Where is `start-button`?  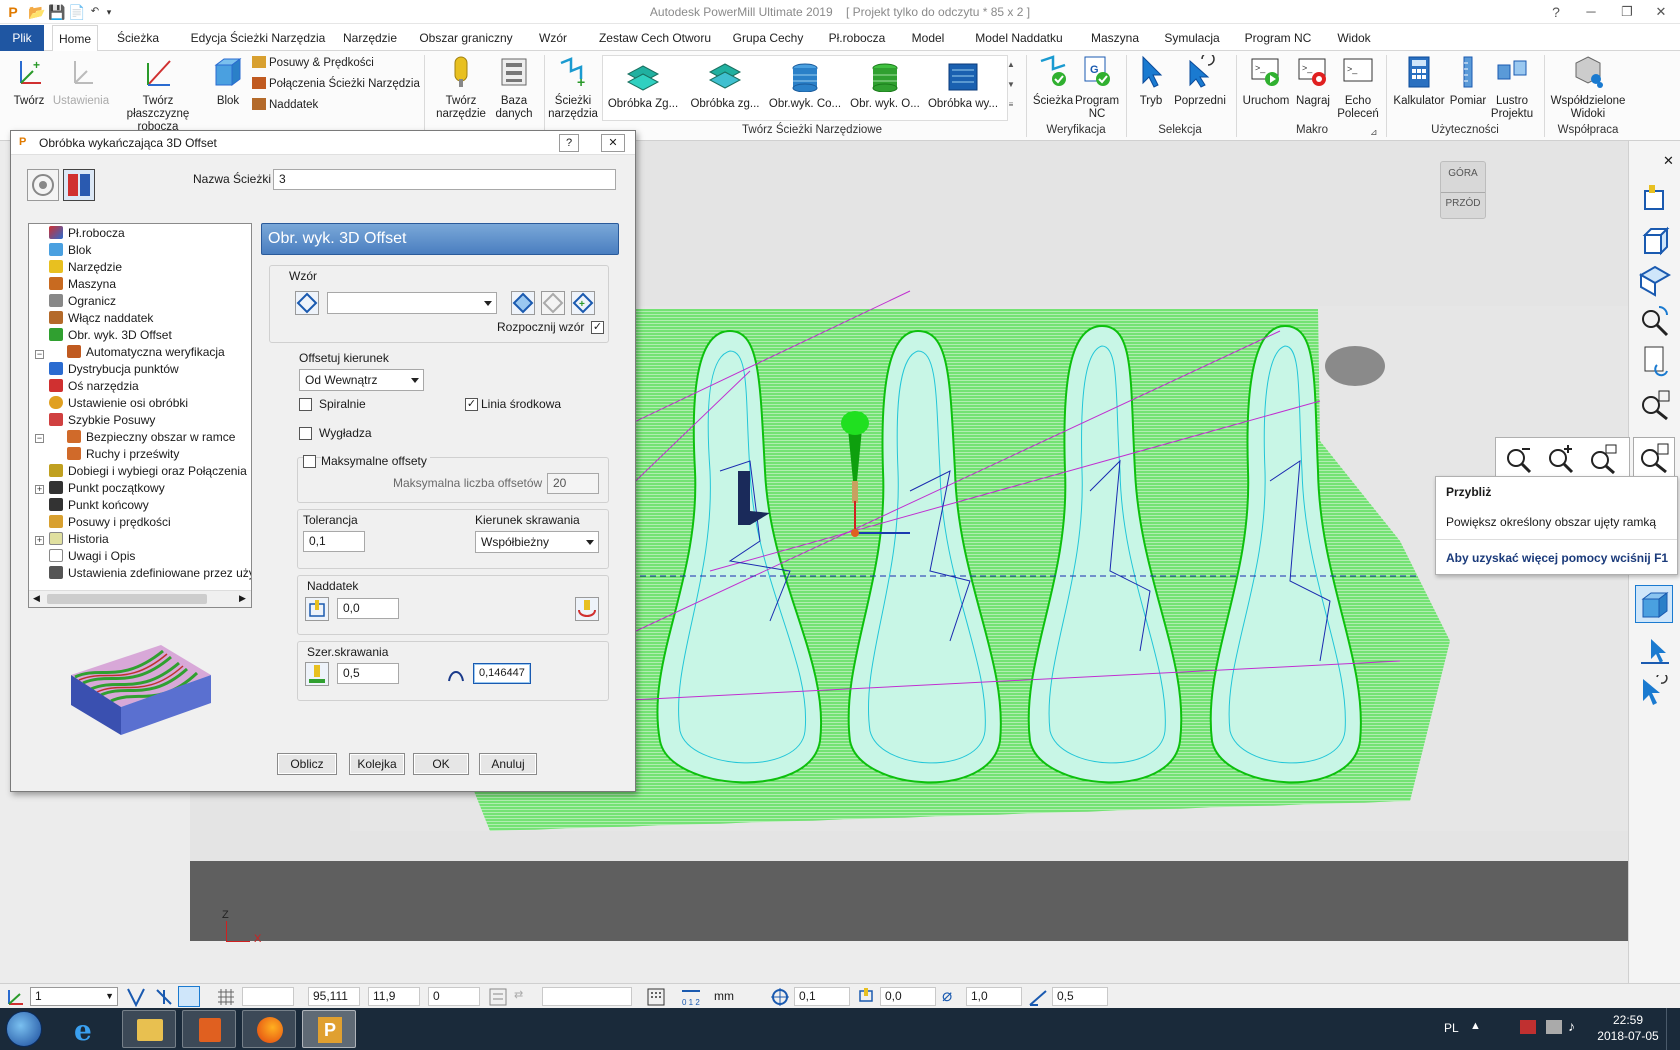 start-button is located at coordinates (24, 1029).